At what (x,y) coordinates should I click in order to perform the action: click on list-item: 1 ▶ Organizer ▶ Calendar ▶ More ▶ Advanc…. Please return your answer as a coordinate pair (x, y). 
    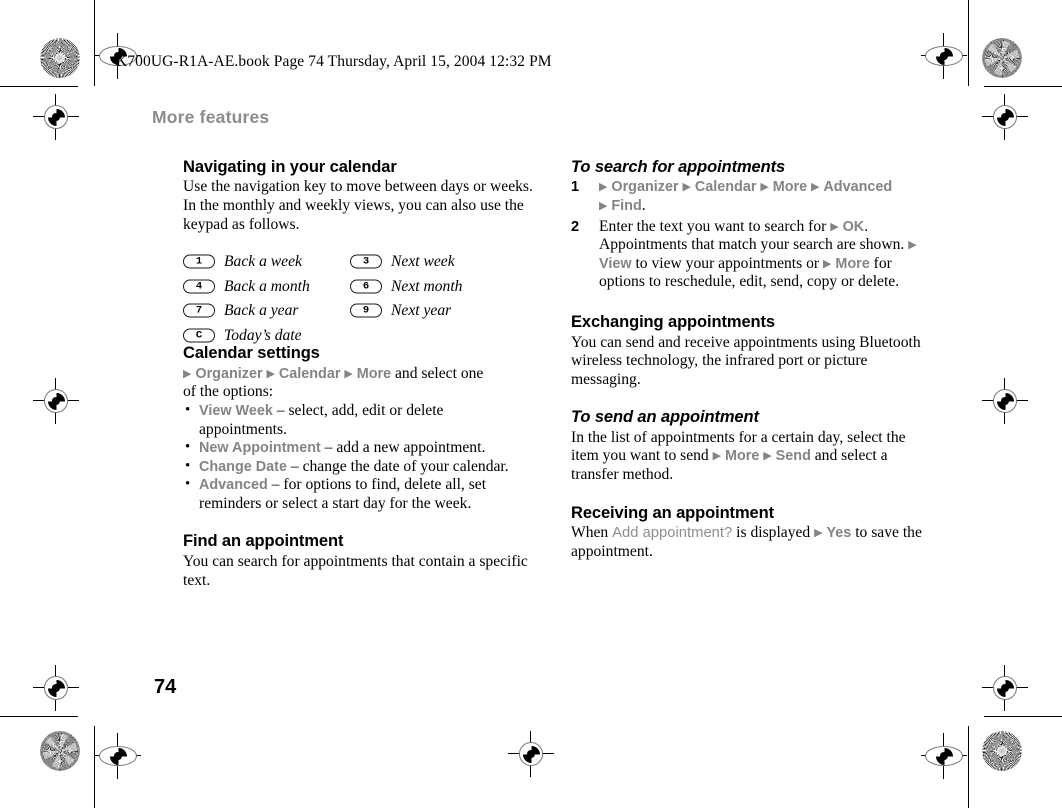
    Looking at the image, I should click on (747, 196).